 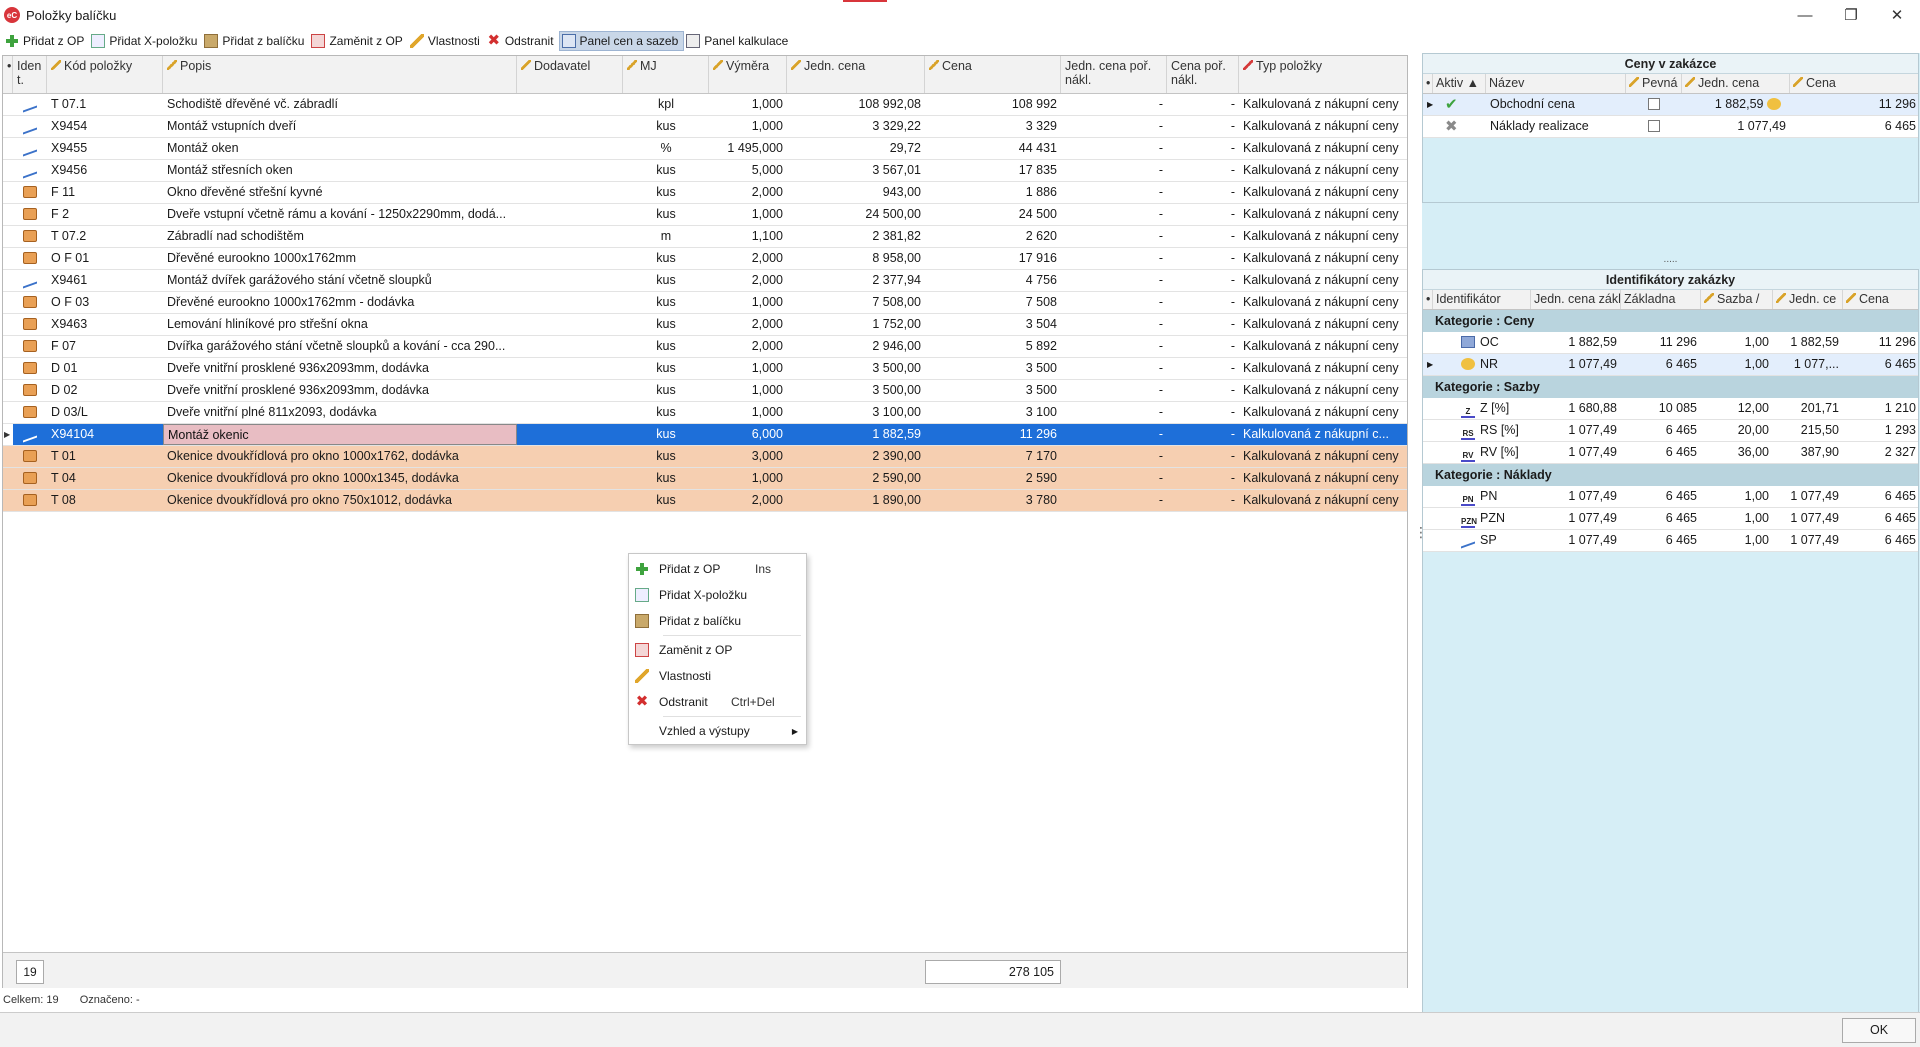 I want to click on col-jedn-ce: Jedn. ce, so click(x=1808, y=299).